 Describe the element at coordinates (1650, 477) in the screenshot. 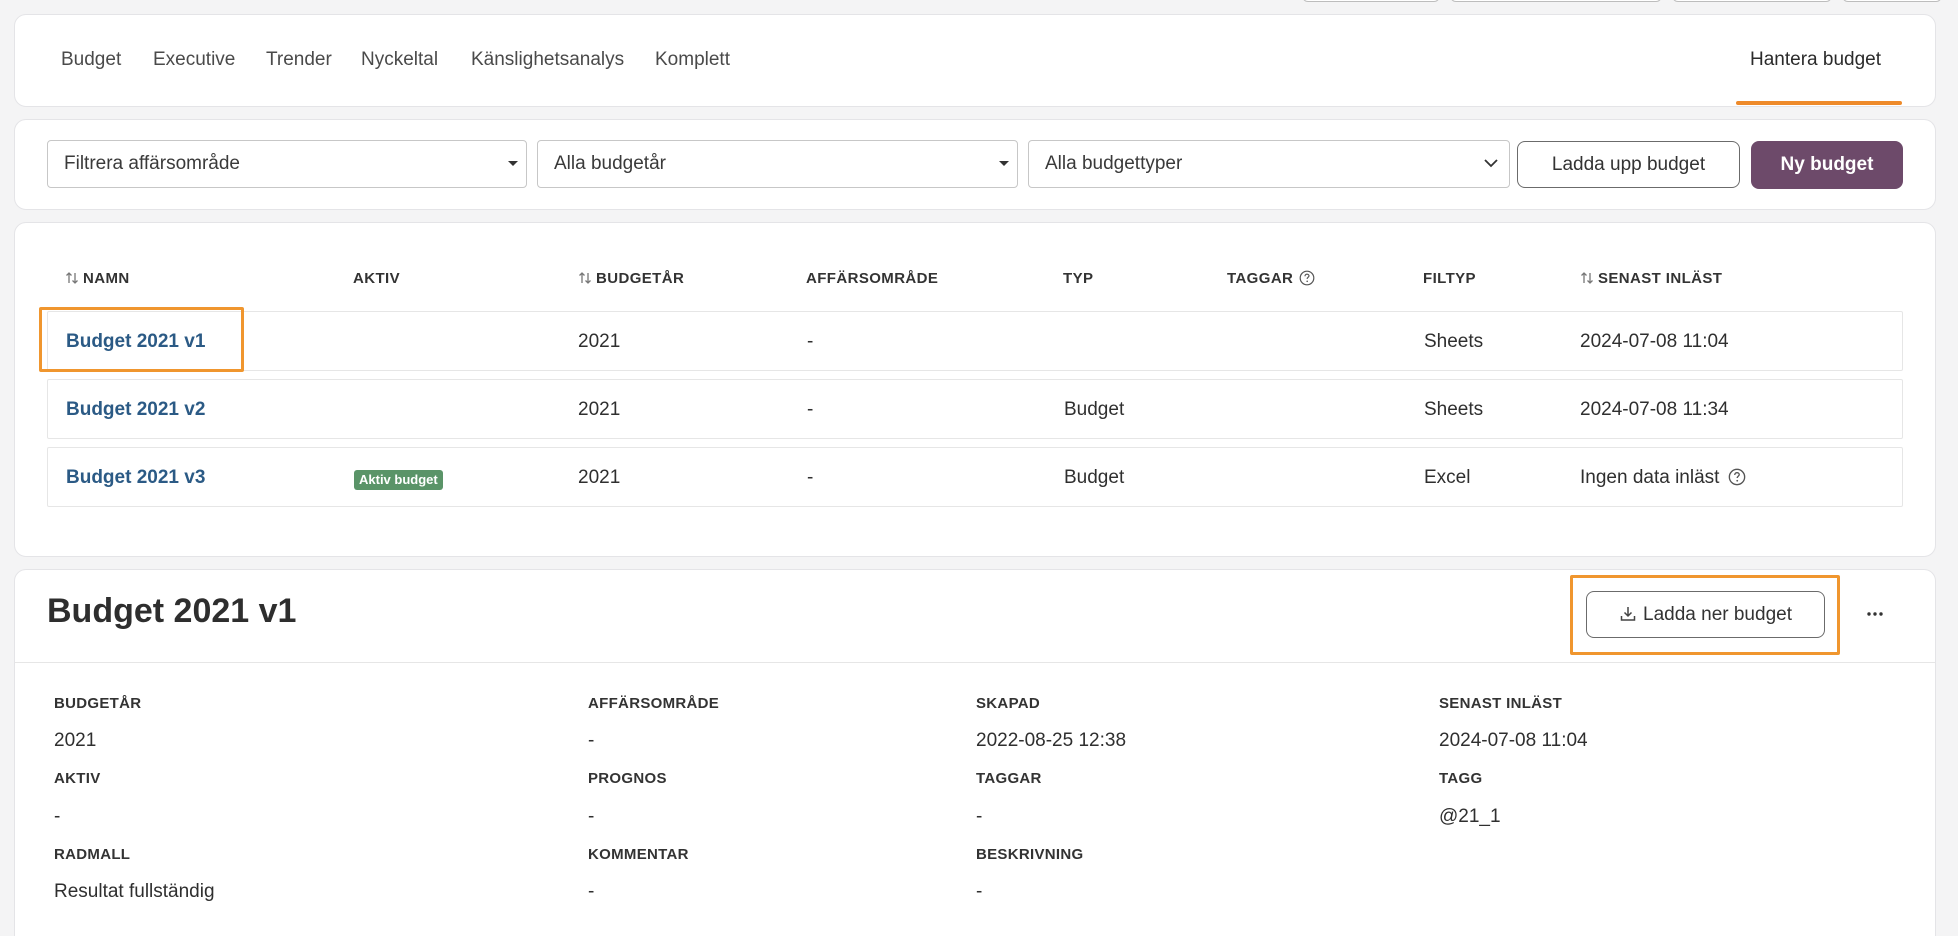

I see `cell-last-loaded-text: Ingen data inläst` at that location.